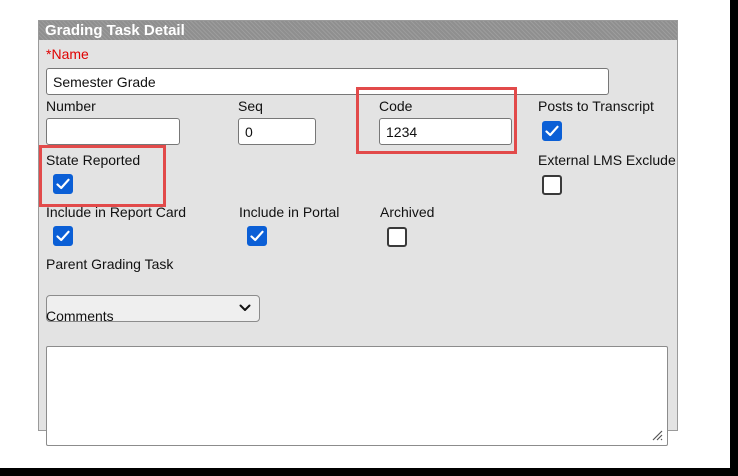 The height and width of the screenshot is (476, 738). I want to click on archived-label: Archived, so click(407, 212).